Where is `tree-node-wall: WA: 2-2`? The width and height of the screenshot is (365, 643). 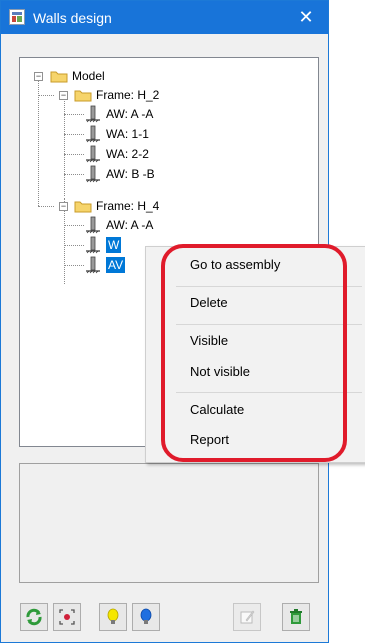 tree-node-wall: WA: 2-2 is located at coordinates (142, 154).